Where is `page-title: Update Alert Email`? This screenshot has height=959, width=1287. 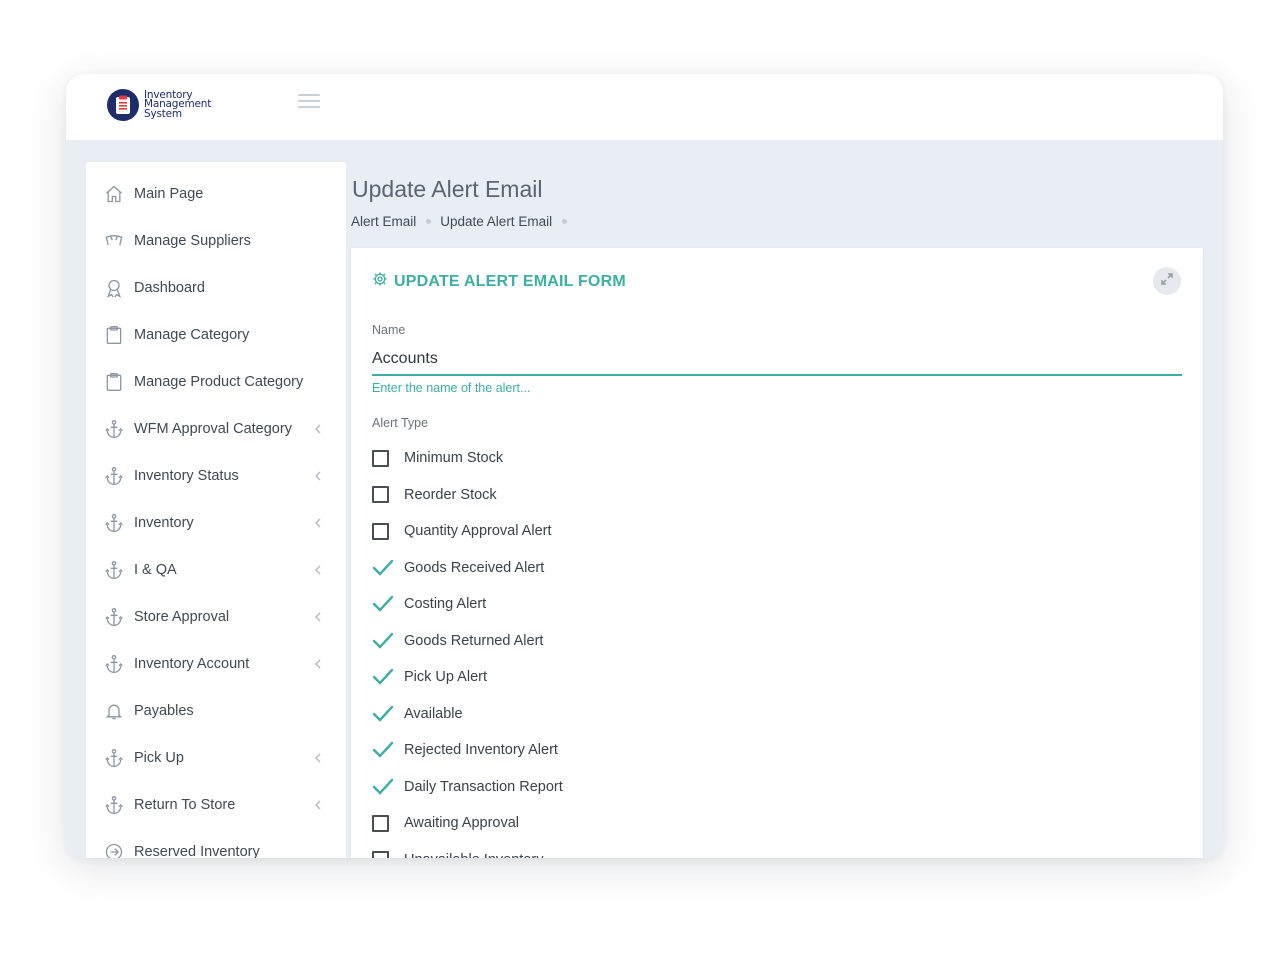 page-title: Update Alert Email is located at coordinates (447, 189).